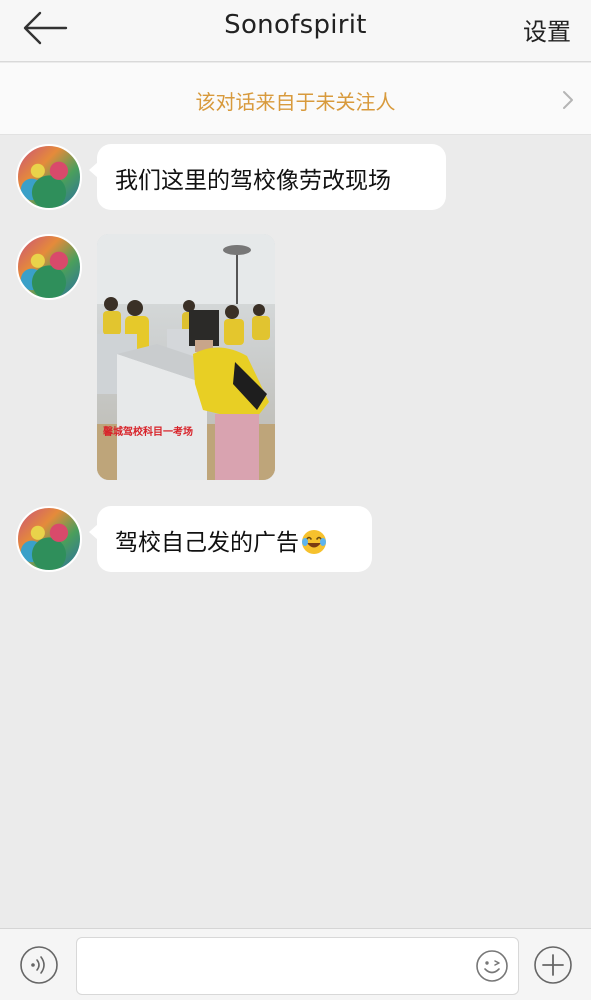 The image size is (591, 1000). I want to click on message-bubble: 我们这里的驾校像劳改现场, so click(267, 177).